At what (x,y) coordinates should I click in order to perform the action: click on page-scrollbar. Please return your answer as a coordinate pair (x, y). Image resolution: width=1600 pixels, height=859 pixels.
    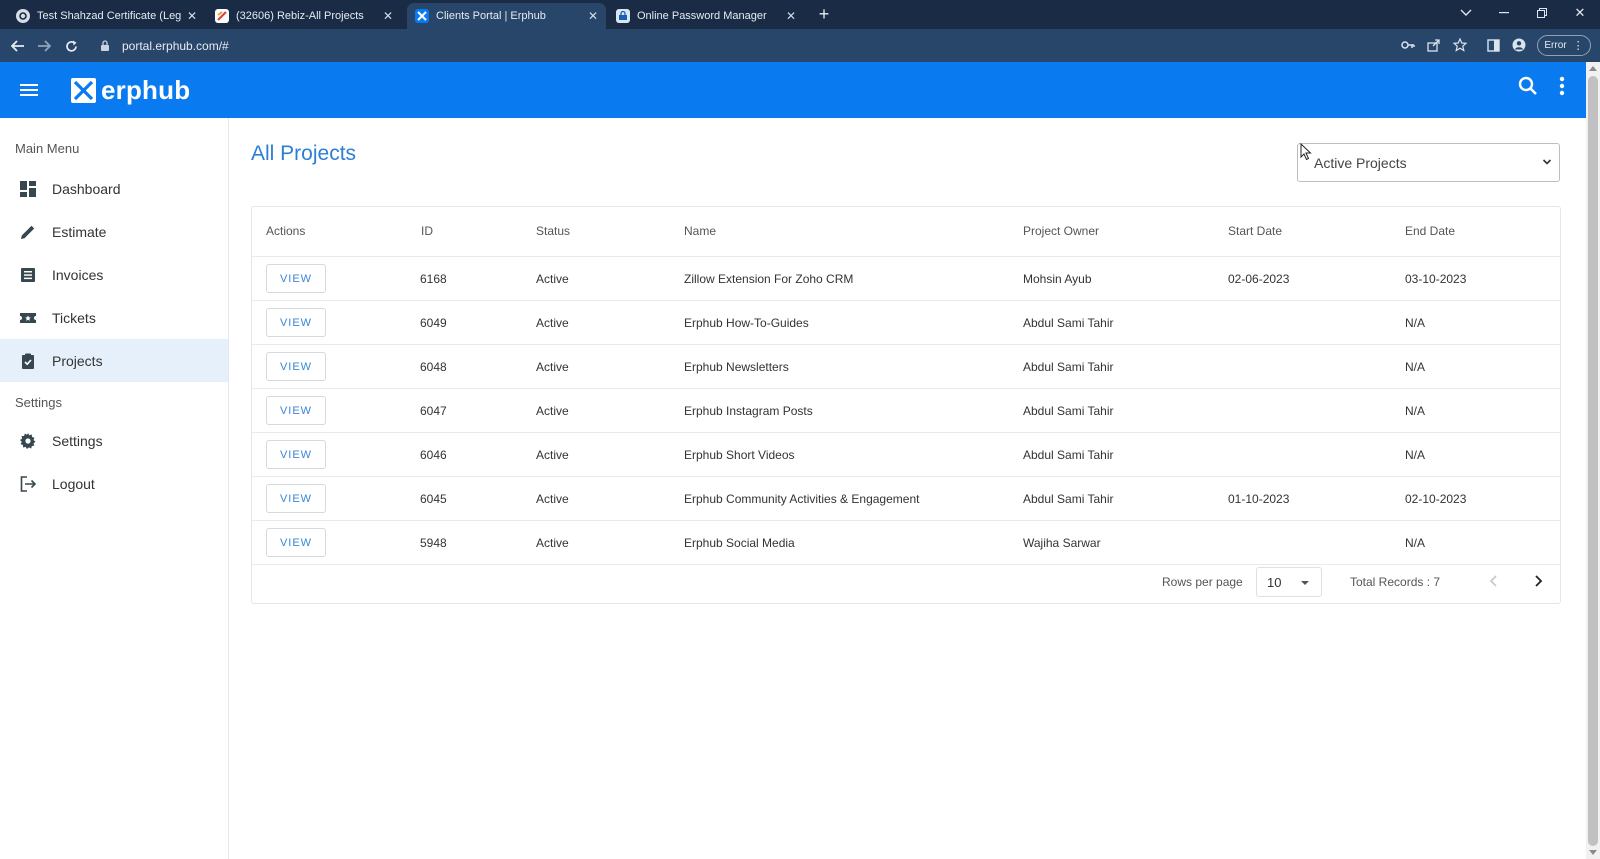
    Looking at the image, I should click on (1593, 460).